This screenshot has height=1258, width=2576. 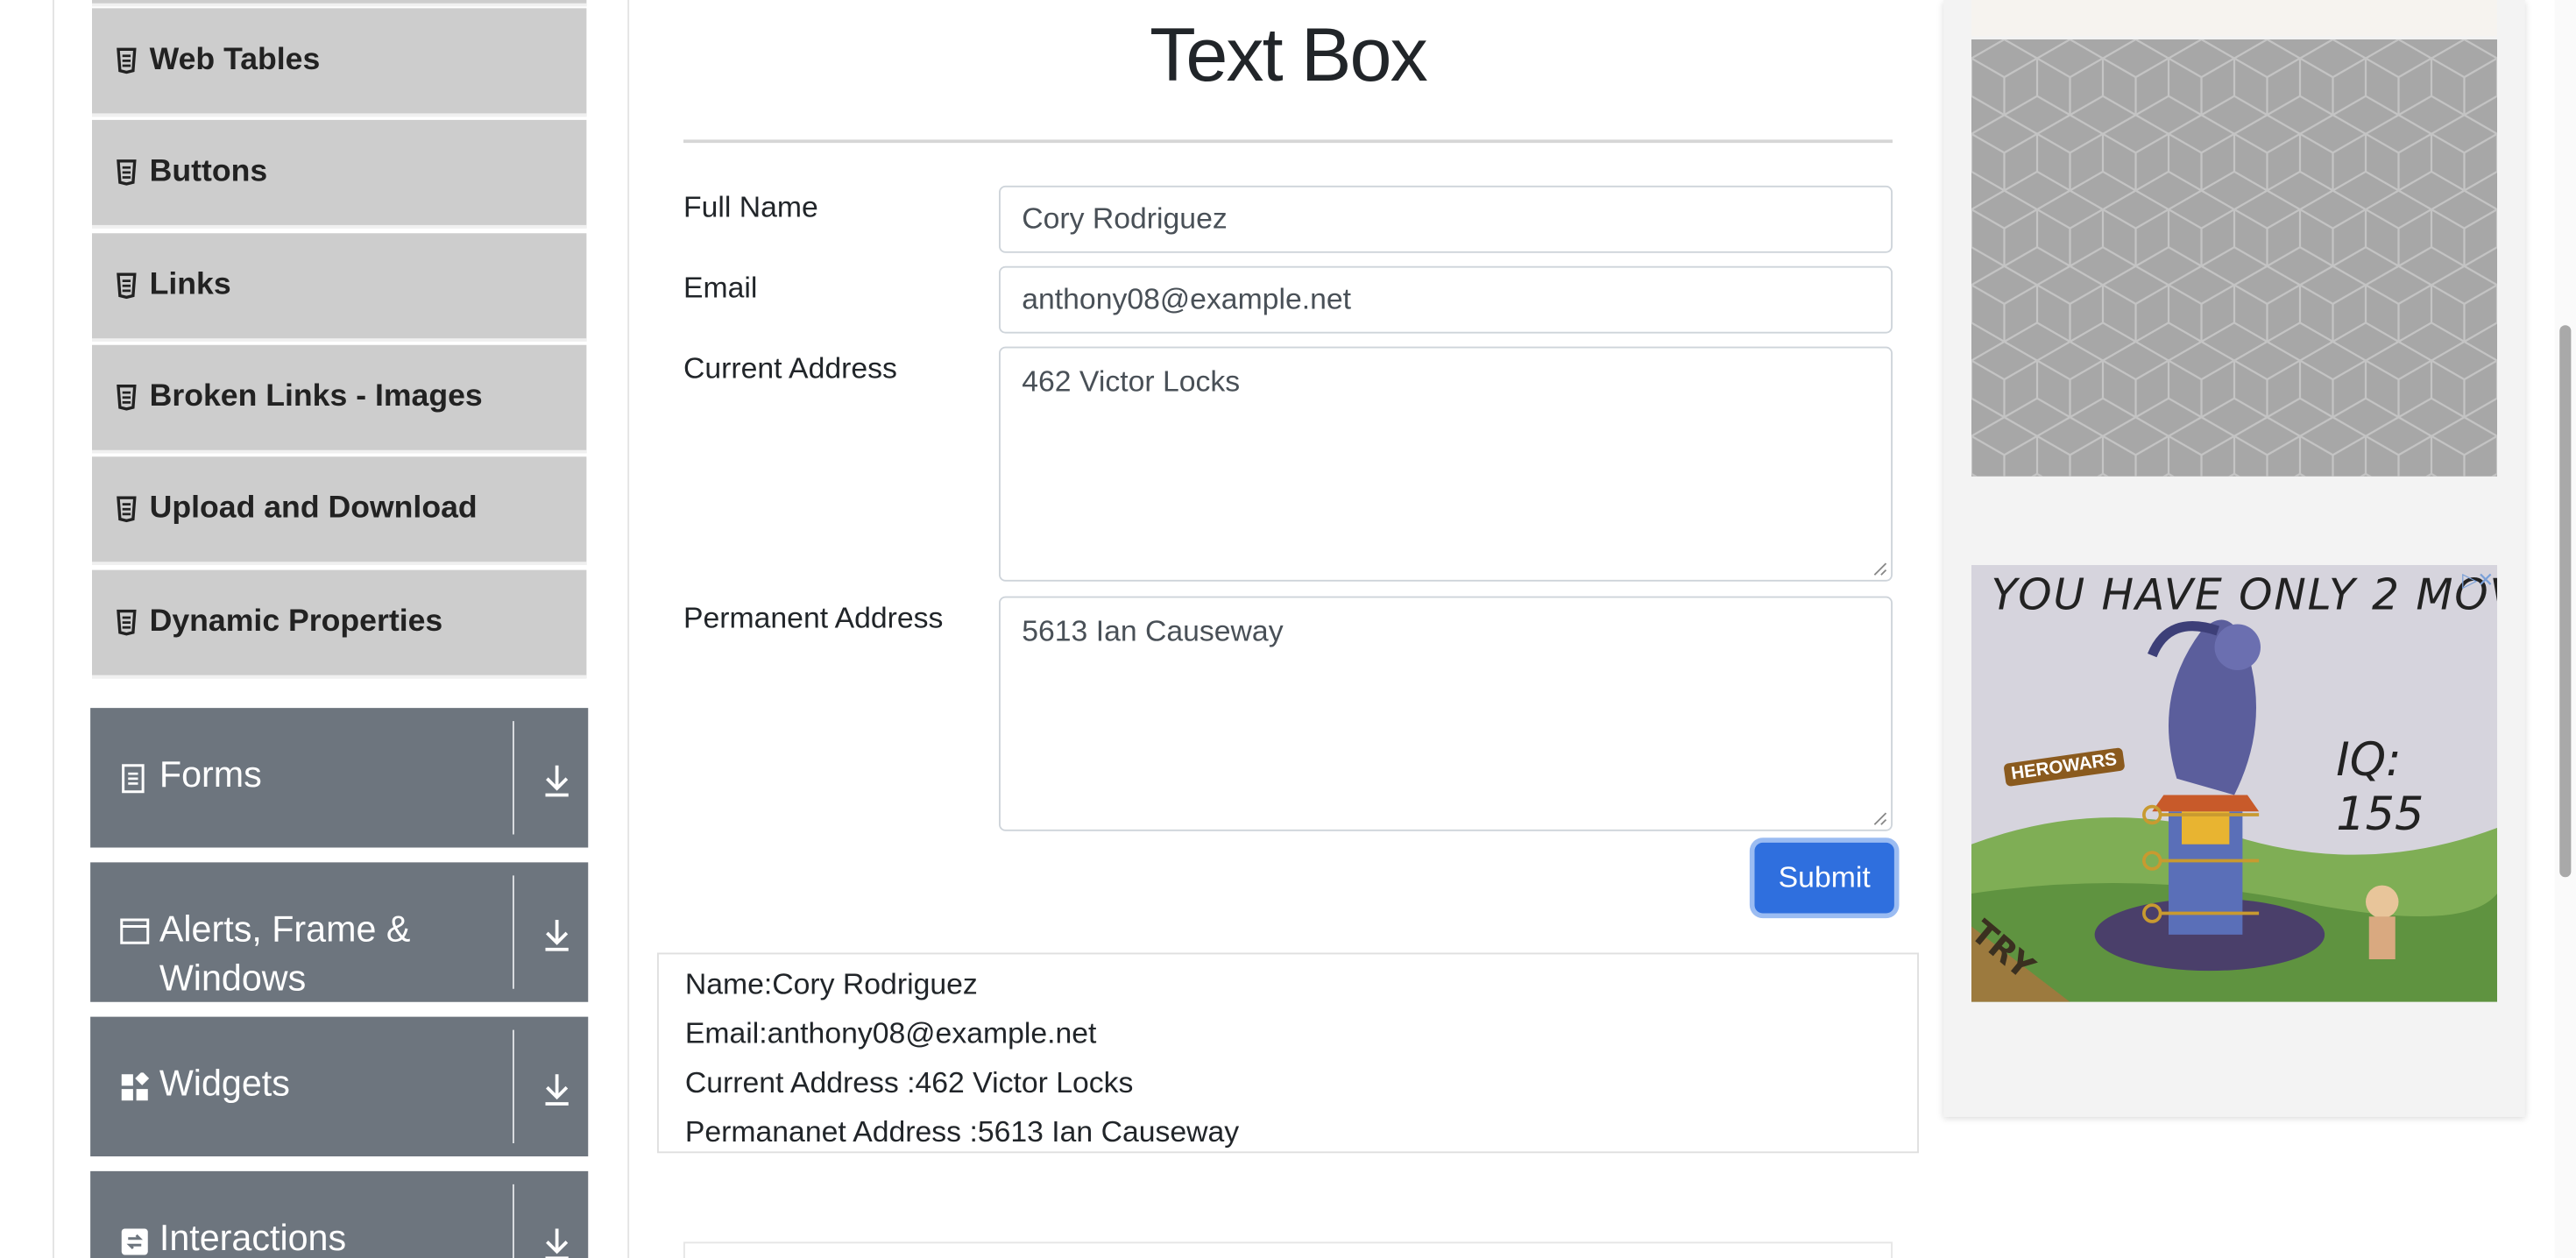 What do you see at coordinates (135, 933) in the screenshot?
I see `window-icon` at bounding box center [135, 933].